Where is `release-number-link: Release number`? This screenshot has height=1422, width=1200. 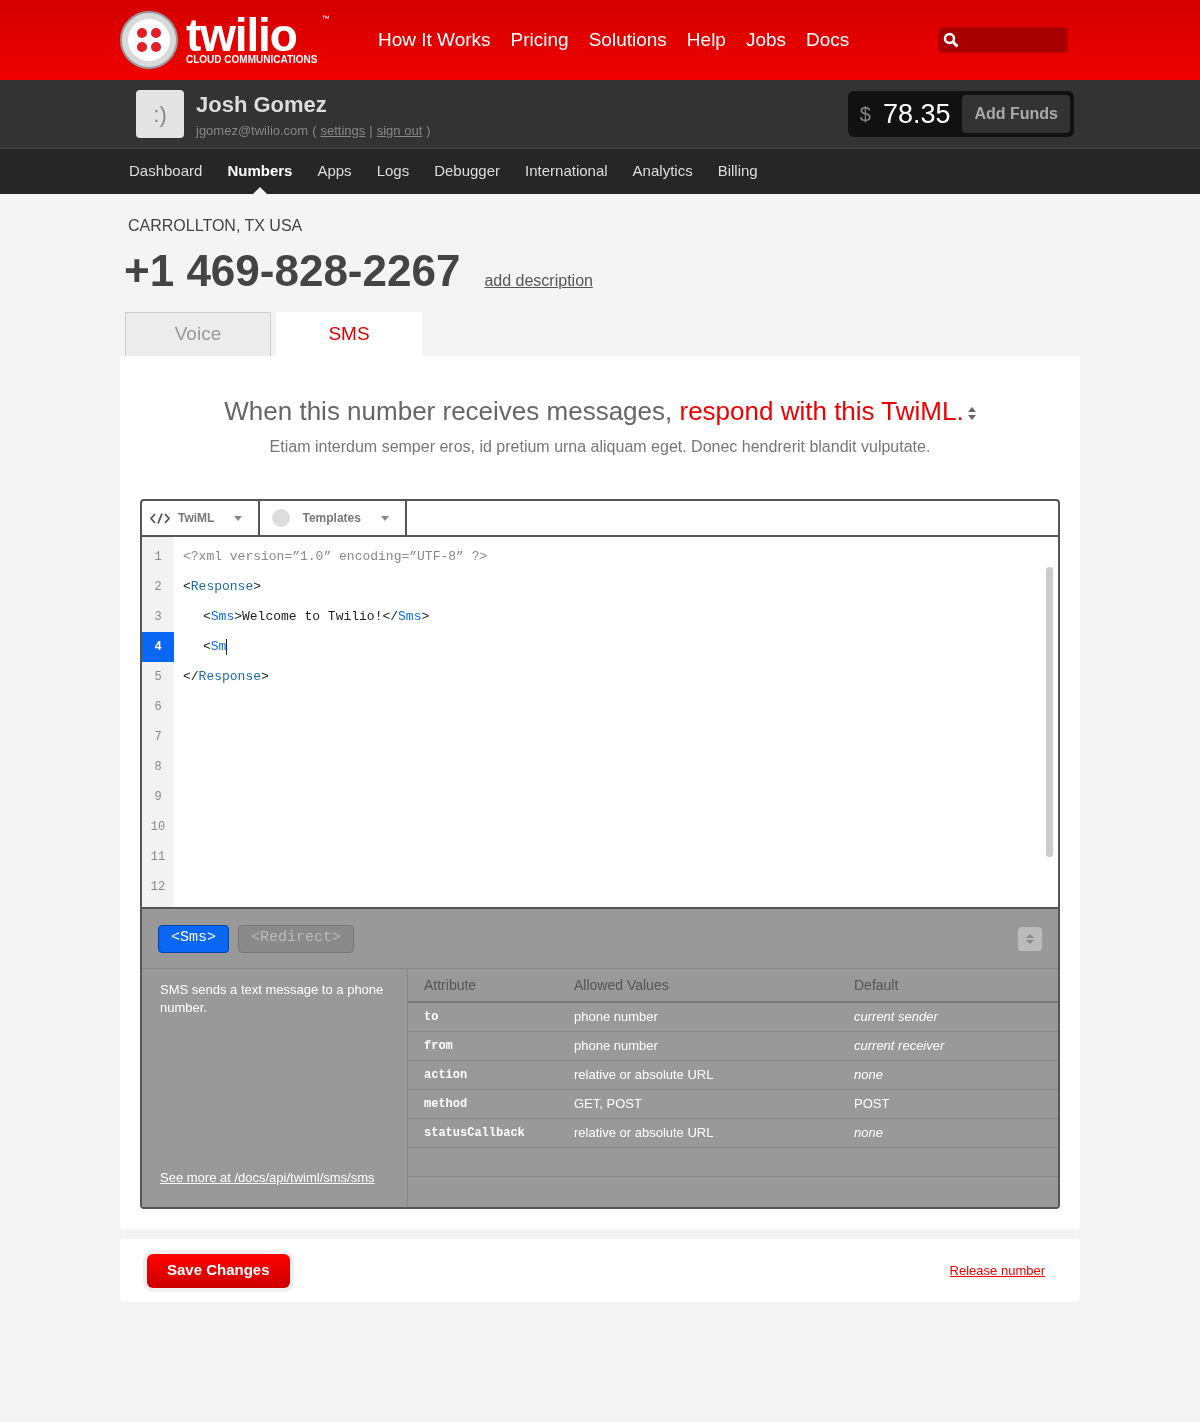
release-number-link: Release number is located at coordinates (997, 1270).